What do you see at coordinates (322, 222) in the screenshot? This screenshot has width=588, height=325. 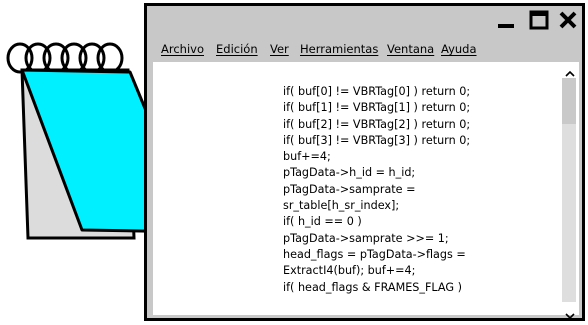 I see `code-line: if( h_id == 0 )` at bounding box center [322, 222].